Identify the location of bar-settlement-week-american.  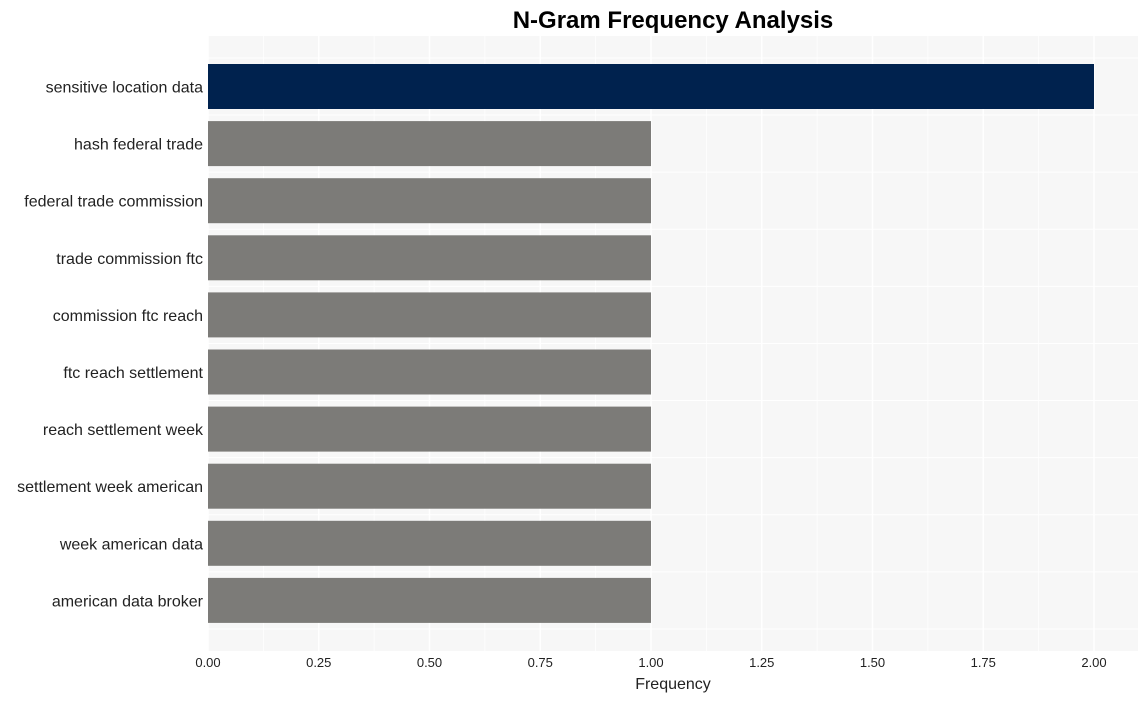
(429, 486).